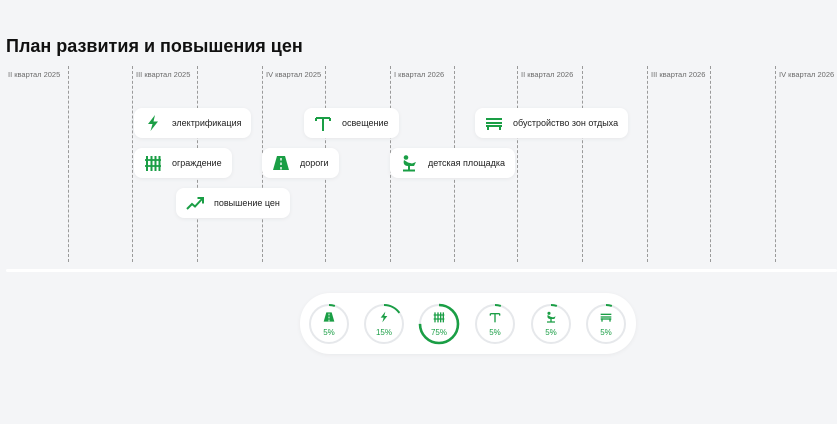 This screenshot has height=424, width=837. What do you see at coordinates (197, 163) in the screenshot?
I see `event-label: ограждение` at bounding box center [197, 163].